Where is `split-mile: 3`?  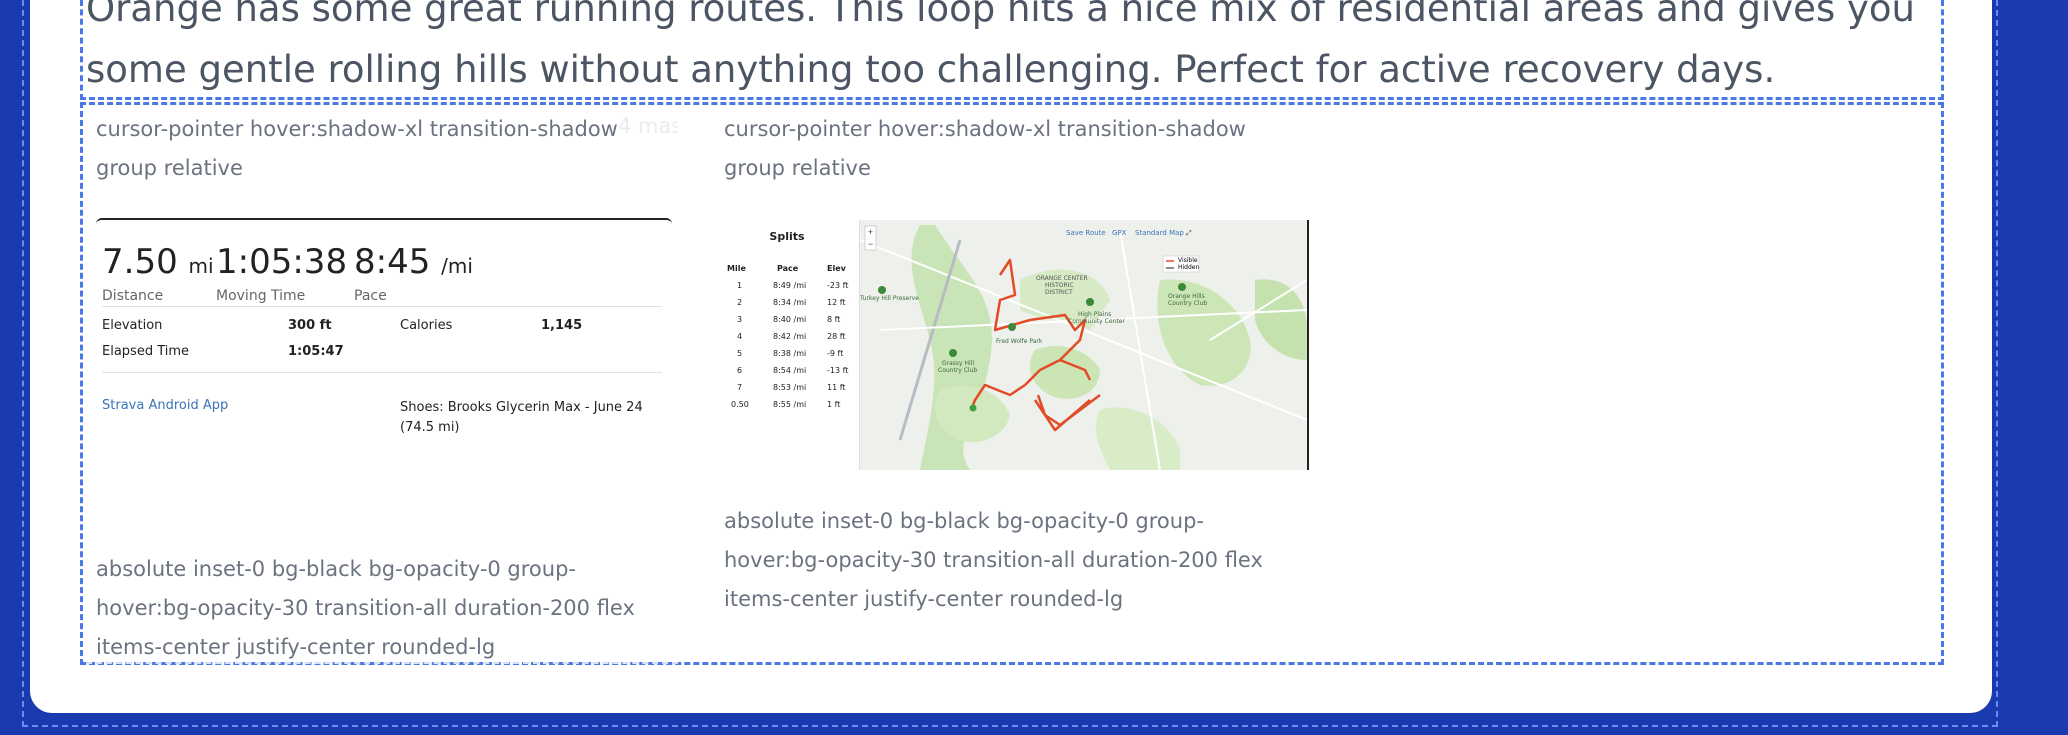
split-mile: 3 is located at coordinates (740, 319).